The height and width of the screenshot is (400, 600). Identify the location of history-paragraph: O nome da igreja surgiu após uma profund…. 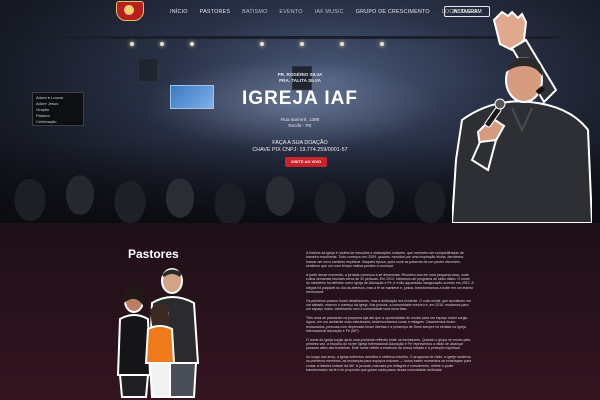
(388, 344).